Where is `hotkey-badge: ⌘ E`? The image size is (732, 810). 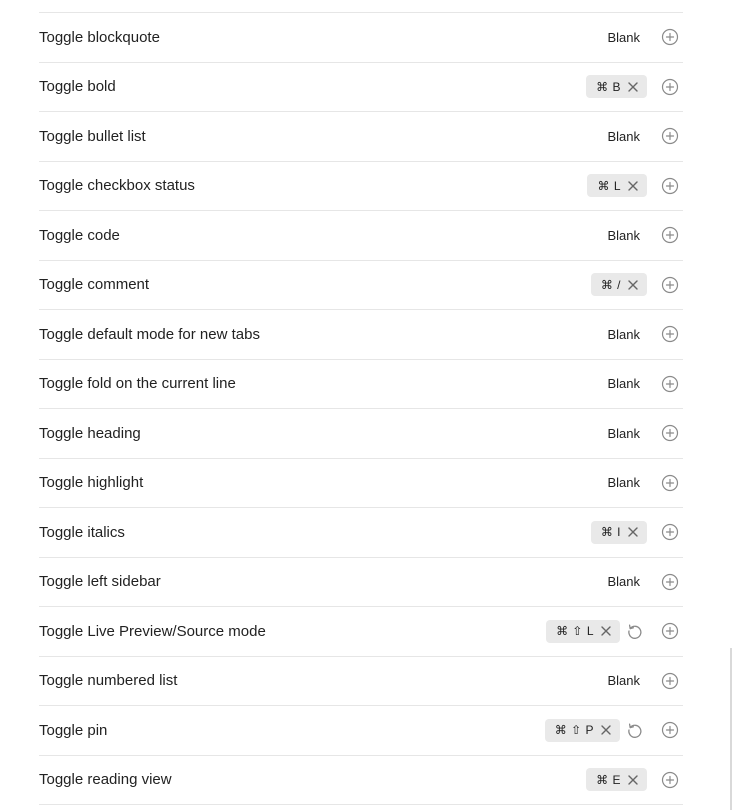 hotkey-badge: ⌘ E is located at coordinates (616, 780).